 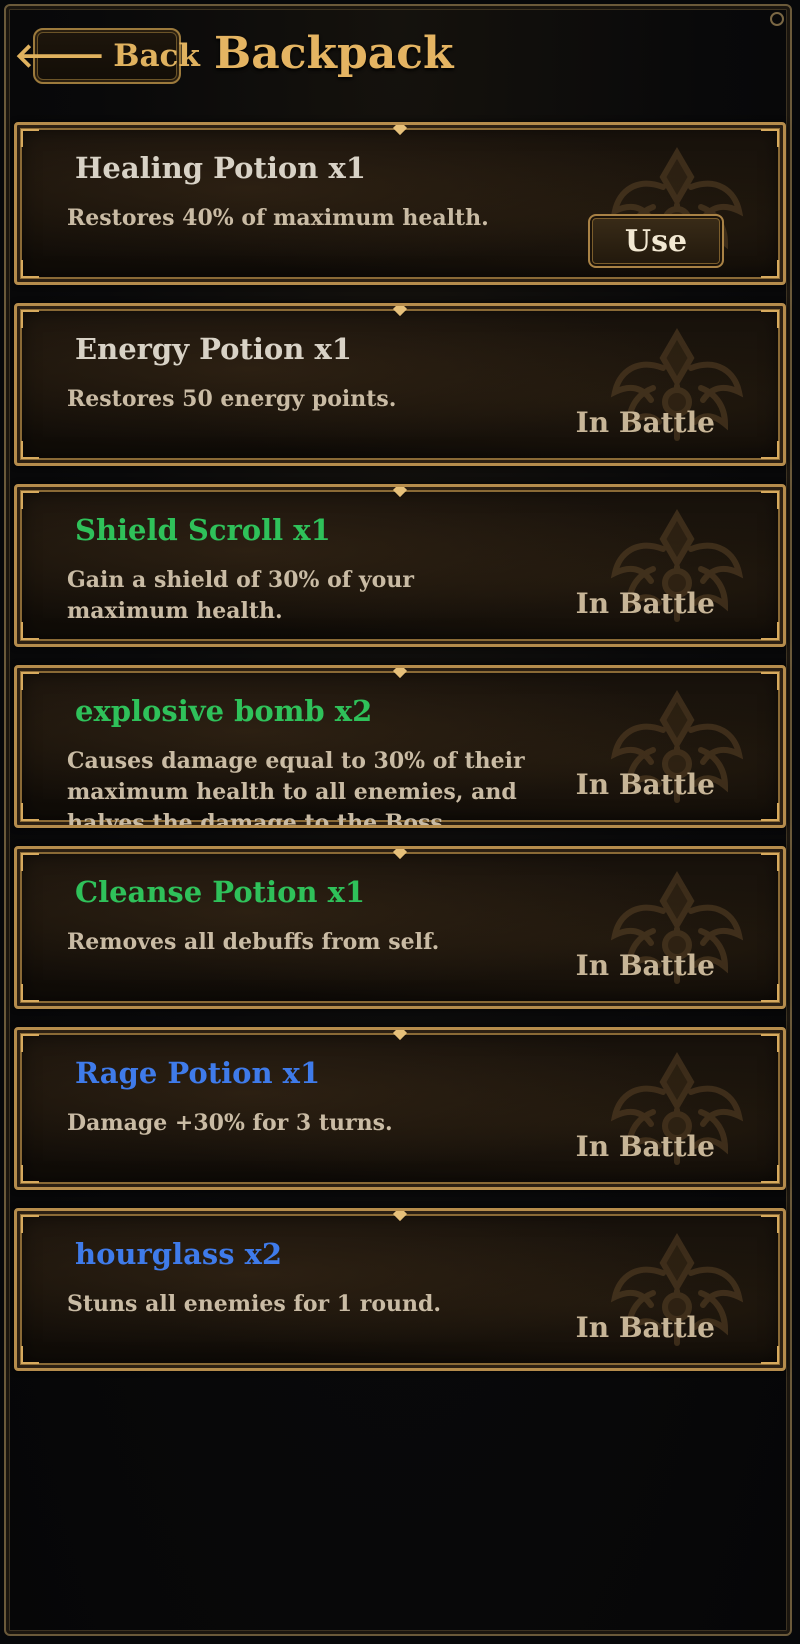 What do you see at coordinates (656, 241) in the screenshot?
I see `use-button: Use` at bounding box center [656, 241].